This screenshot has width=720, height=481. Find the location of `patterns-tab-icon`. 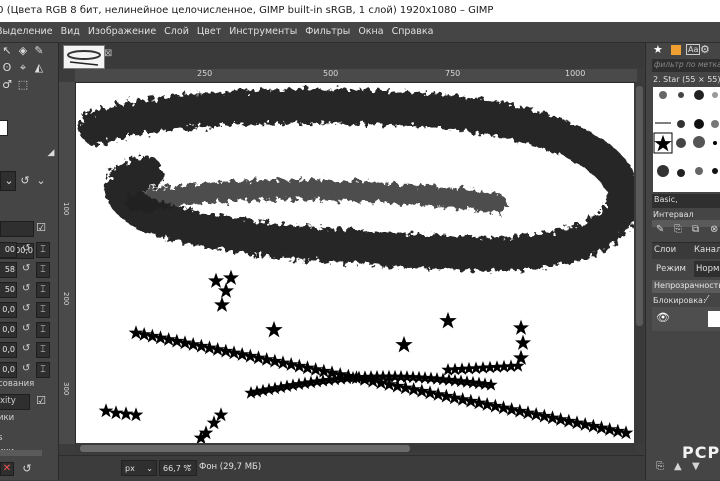

patterns-tab-icon is located at coordinates (676, 50).